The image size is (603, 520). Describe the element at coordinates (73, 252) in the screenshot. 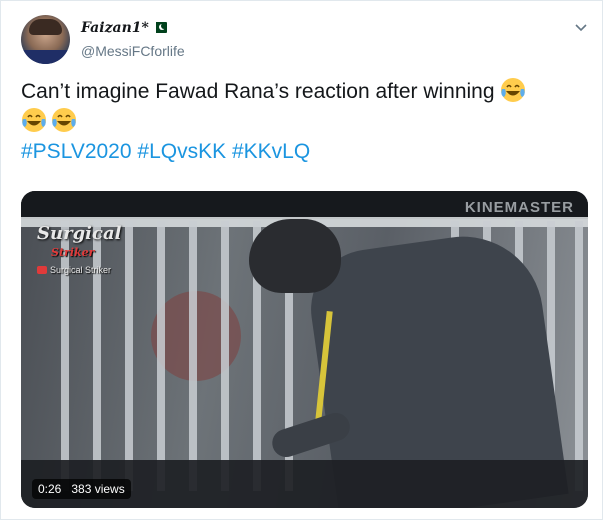

I see `video-watermark-subtitle: Striker` at that location.